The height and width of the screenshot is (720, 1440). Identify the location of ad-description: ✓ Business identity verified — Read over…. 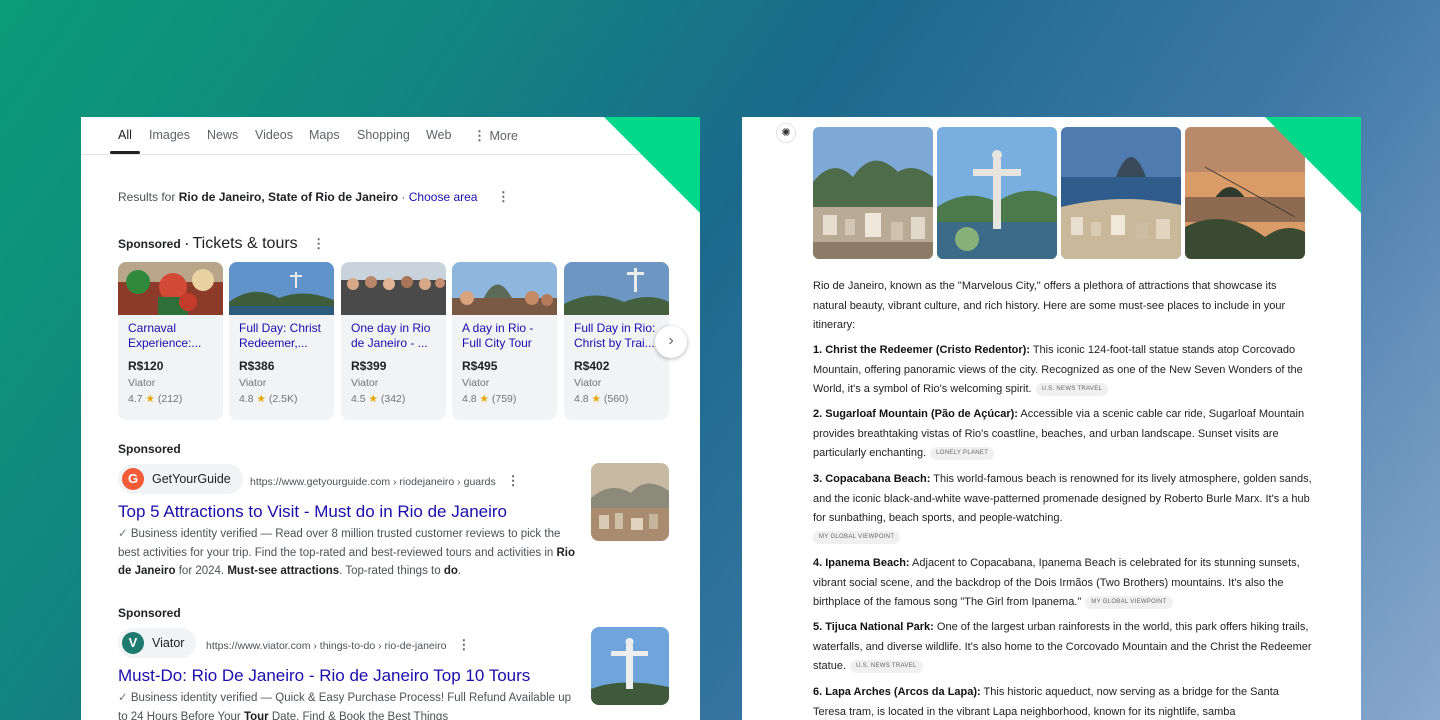
(347, 552).